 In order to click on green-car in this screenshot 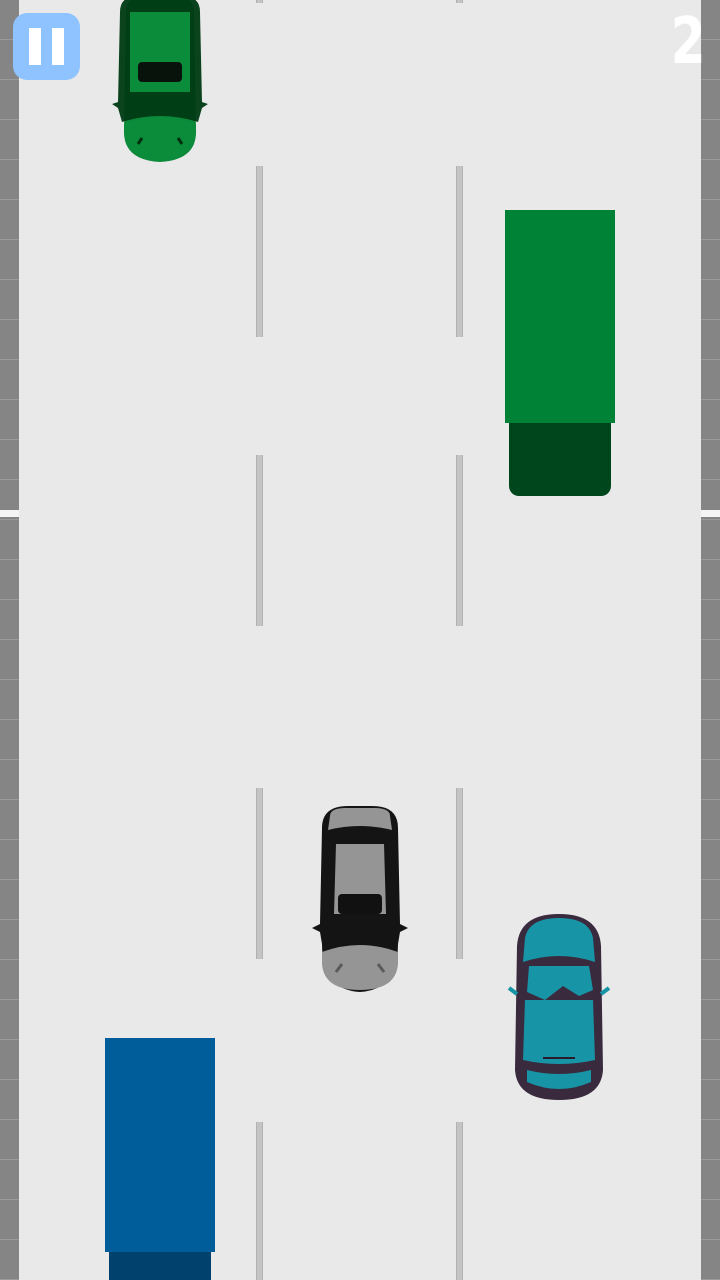, I will do `click(160, 81)`.